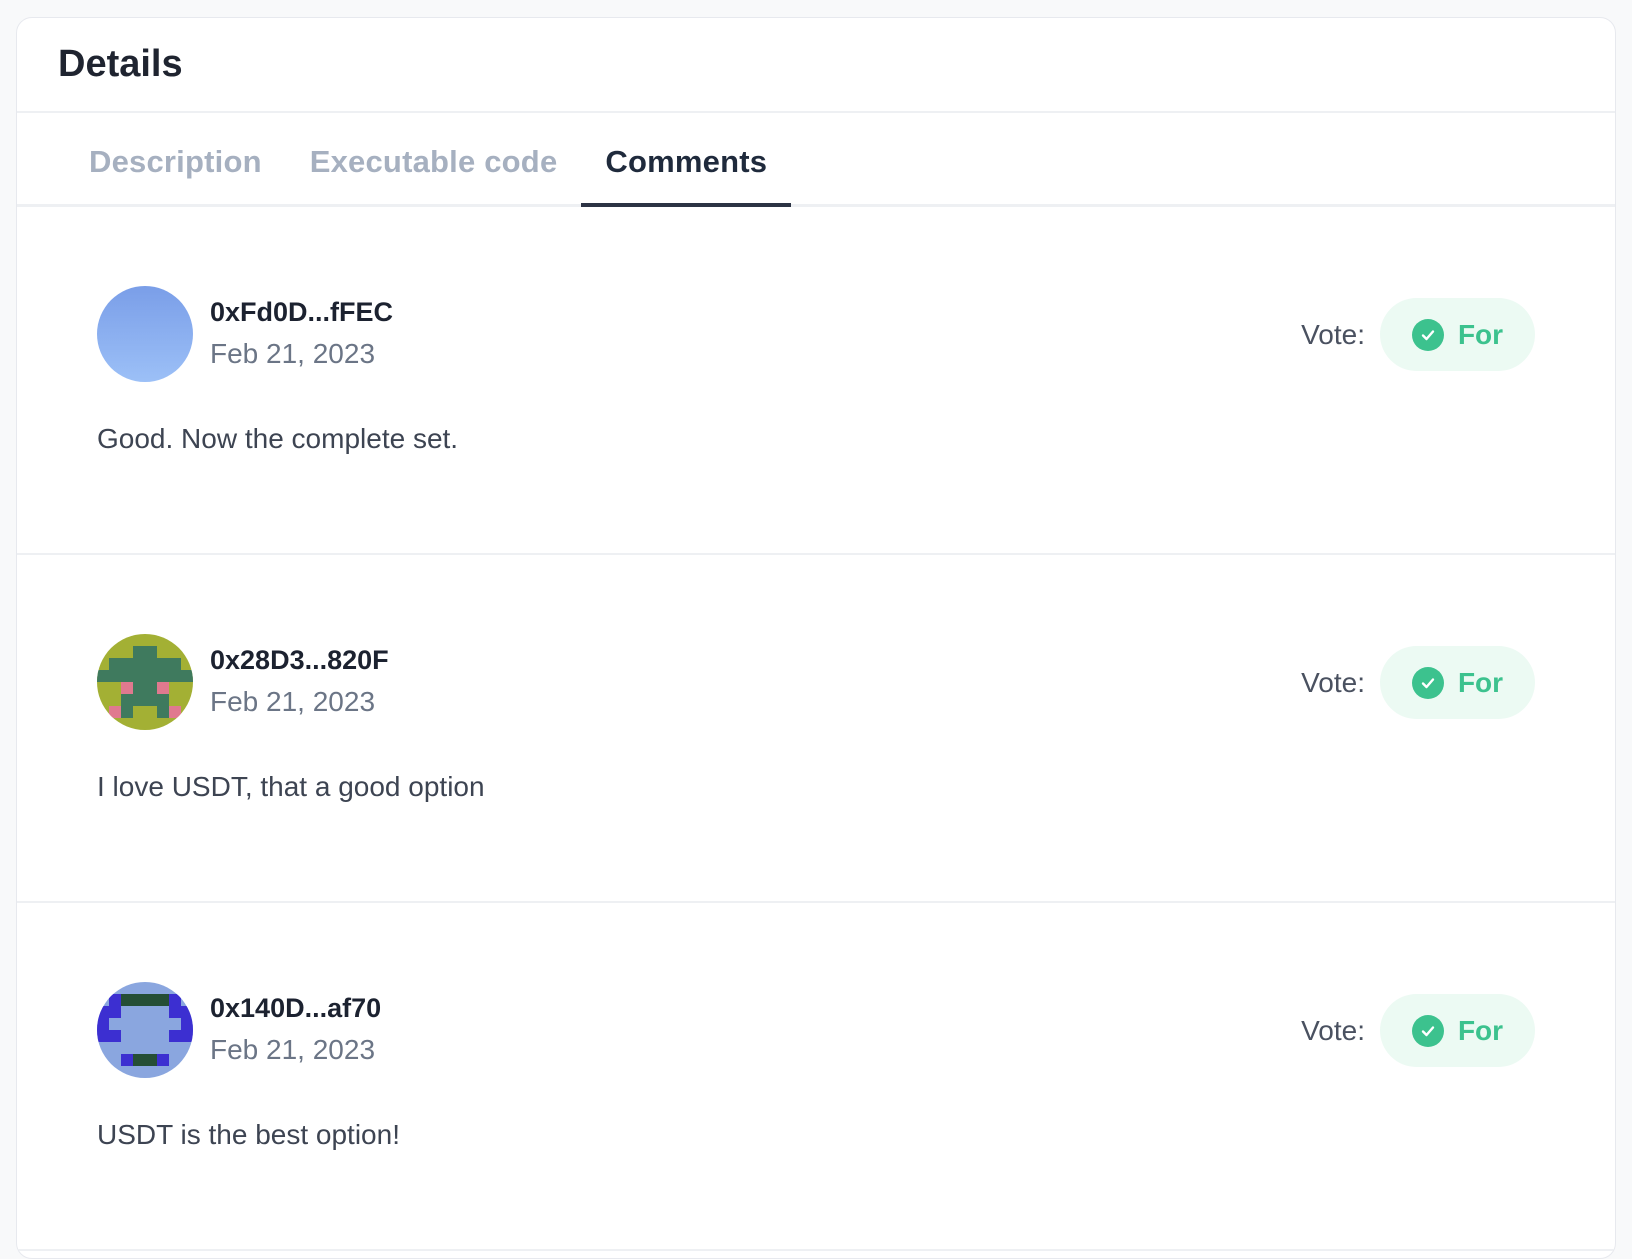 Image resolution: width=1632 pixels, height=1259 pixels. I want to click on card-title: Details, so click(120, 64).